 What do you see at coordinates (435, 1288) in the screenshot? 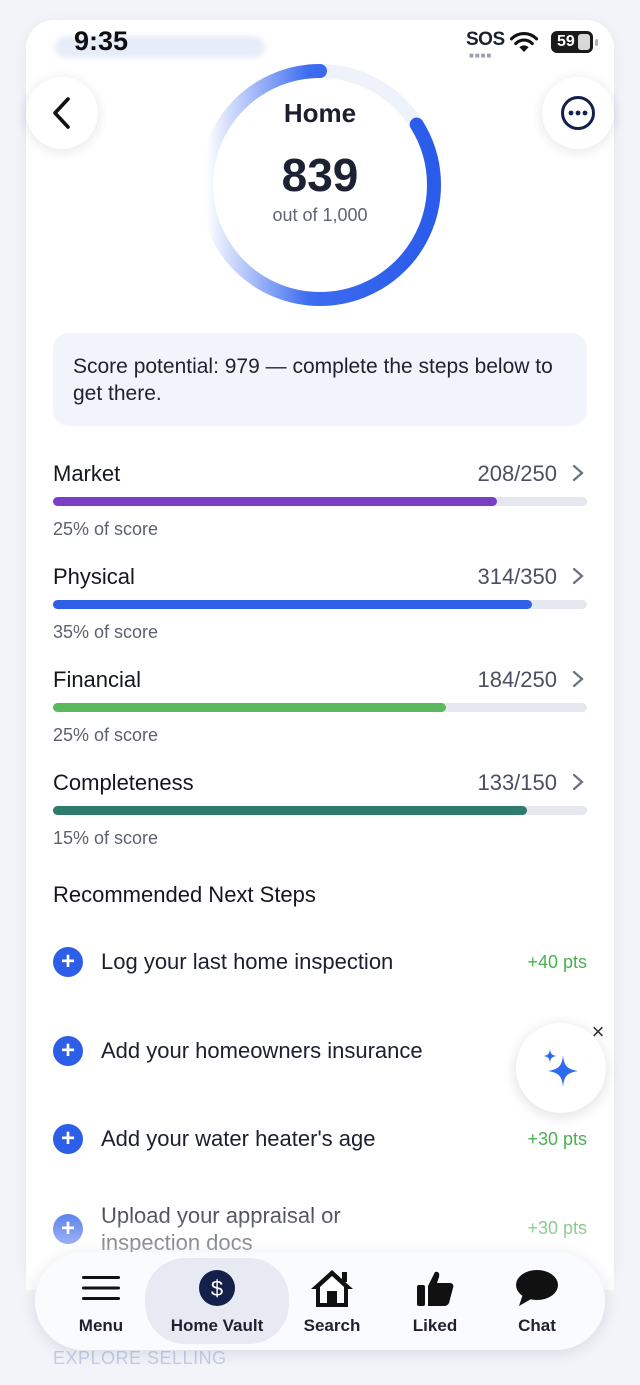
I see `thumbs-up-icon` at bounding box center [435, 1288].